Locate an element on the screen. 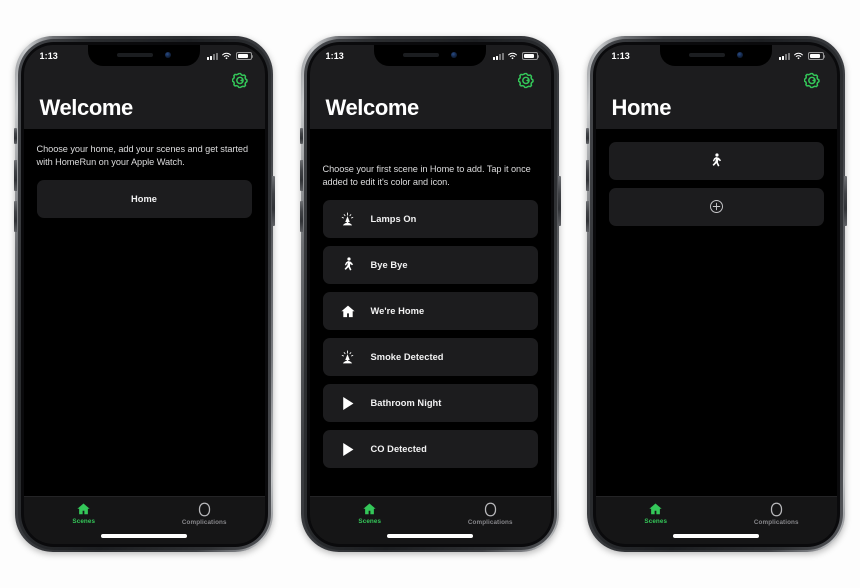 This screenshot has height=588, width=860. nav-bar-3: Home is located at coordinates (716, 97).